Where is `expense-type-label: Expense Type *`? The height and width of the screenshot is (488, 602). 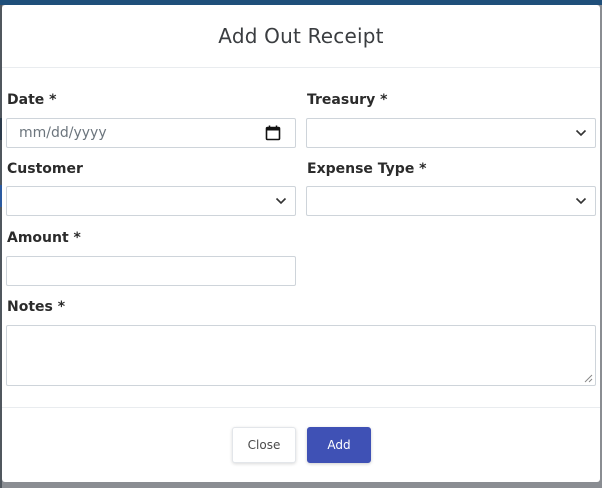 expense-type-label: Expense Type * is located at coordinates (367, 169).